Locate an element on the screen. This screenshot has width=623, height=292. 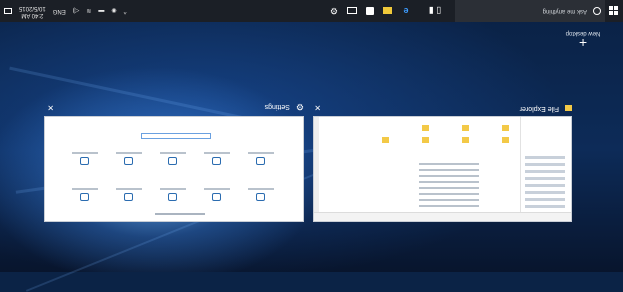
devices-icon is located at coordinates (217, 197).